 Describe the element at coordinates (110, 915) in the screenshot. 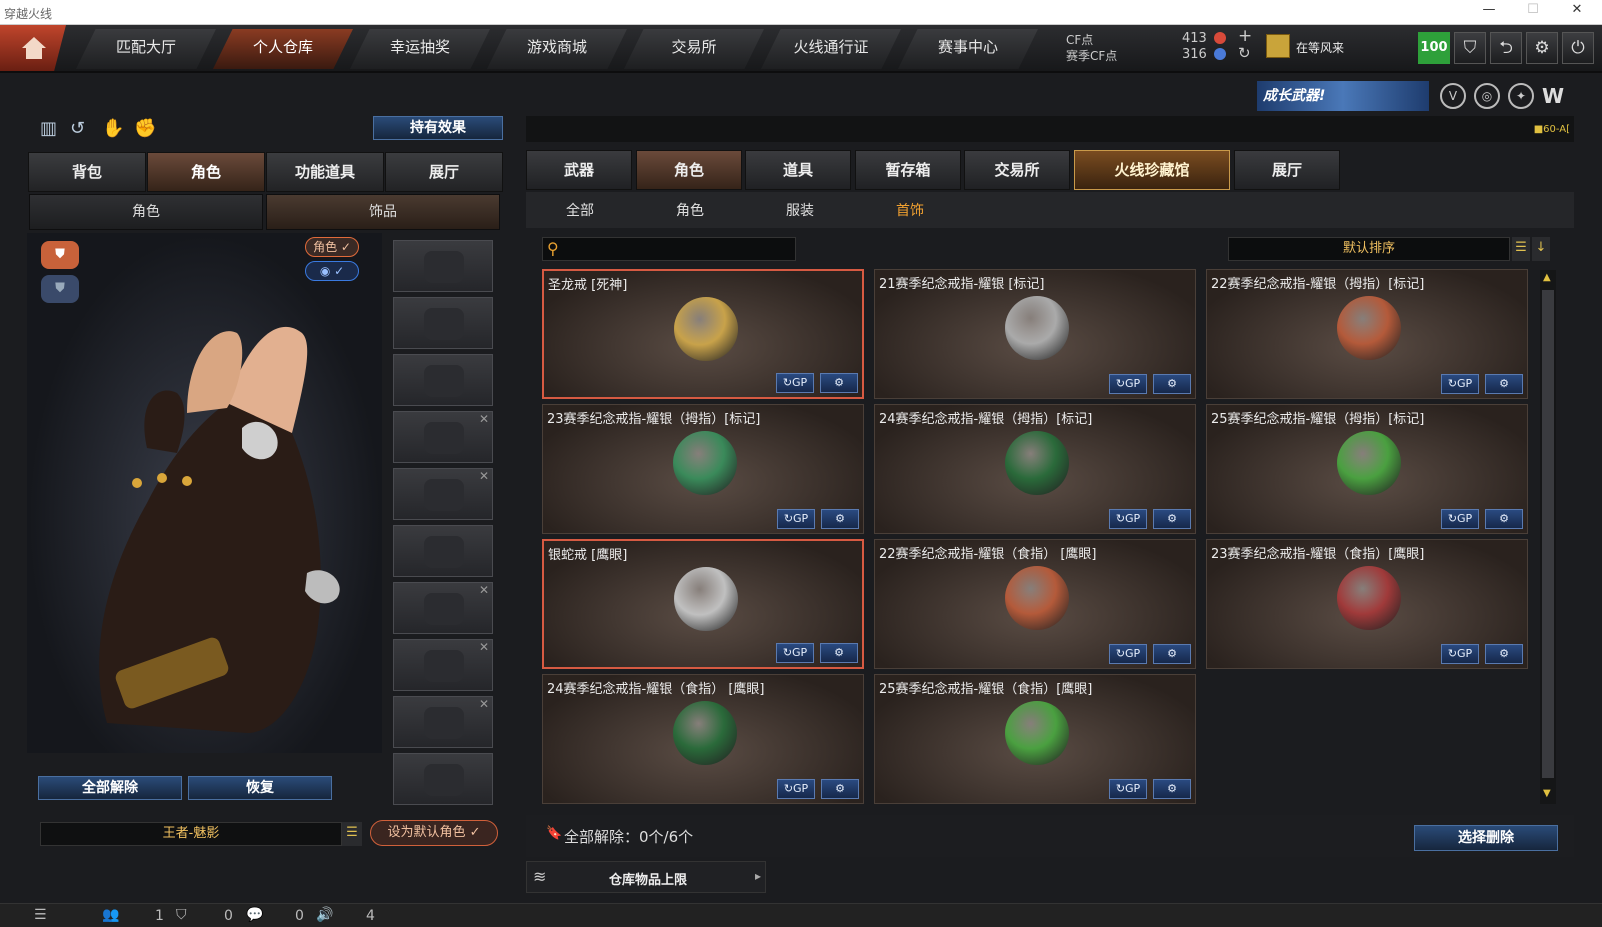

I see `friends-icon: 👥` at that location.